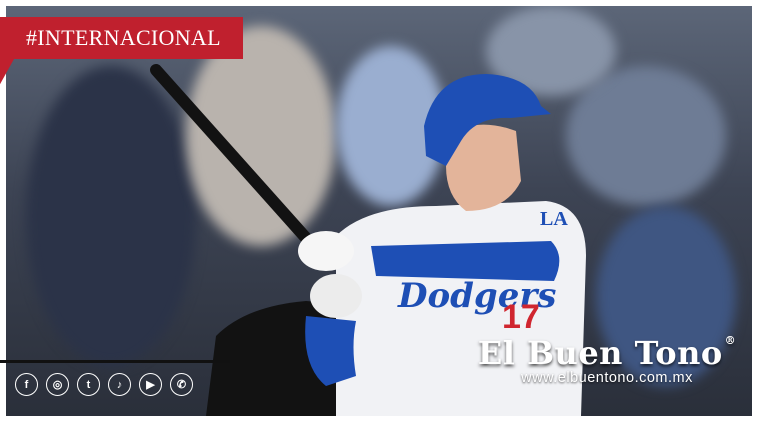 This screenshot has width=758, height=422. I want to click on category-tag-label: #INTERNACIONAL, so click(123, 37).